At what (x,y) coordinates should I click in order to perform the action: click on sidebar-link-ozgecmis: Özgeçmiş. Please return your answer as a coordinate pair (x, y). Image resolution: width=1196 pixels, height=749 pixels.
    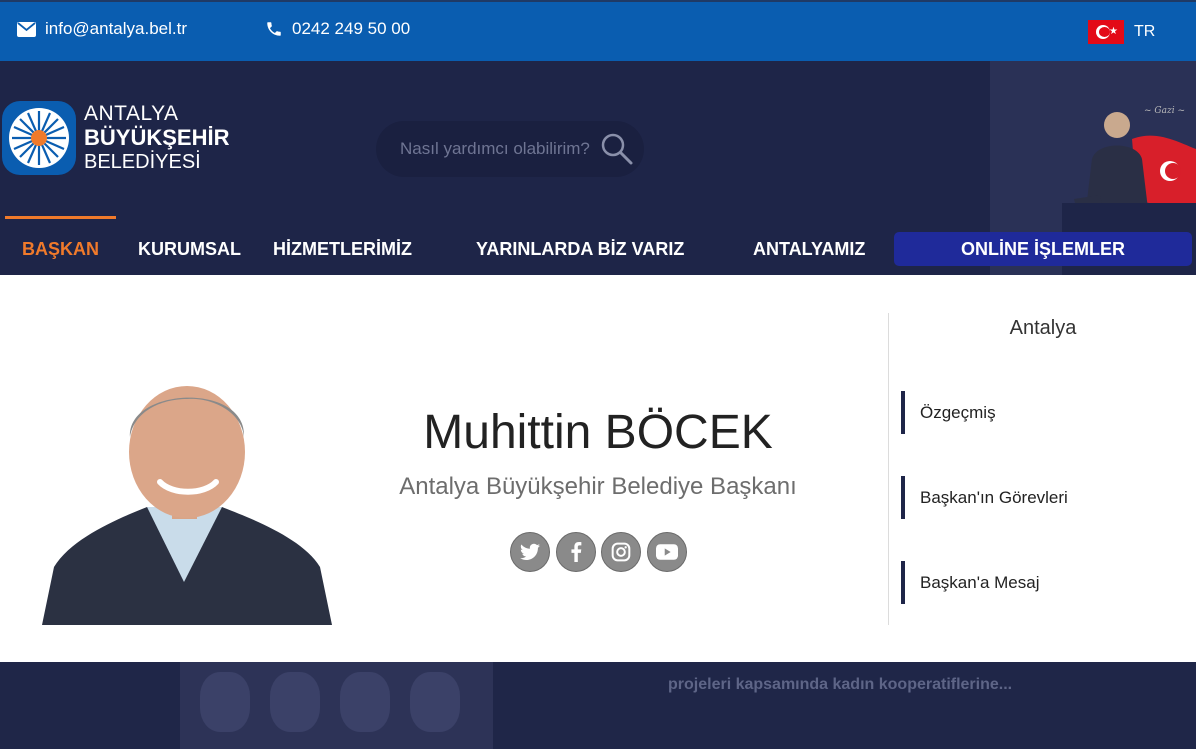
    Looking at the image, I should click on (1021, 412).